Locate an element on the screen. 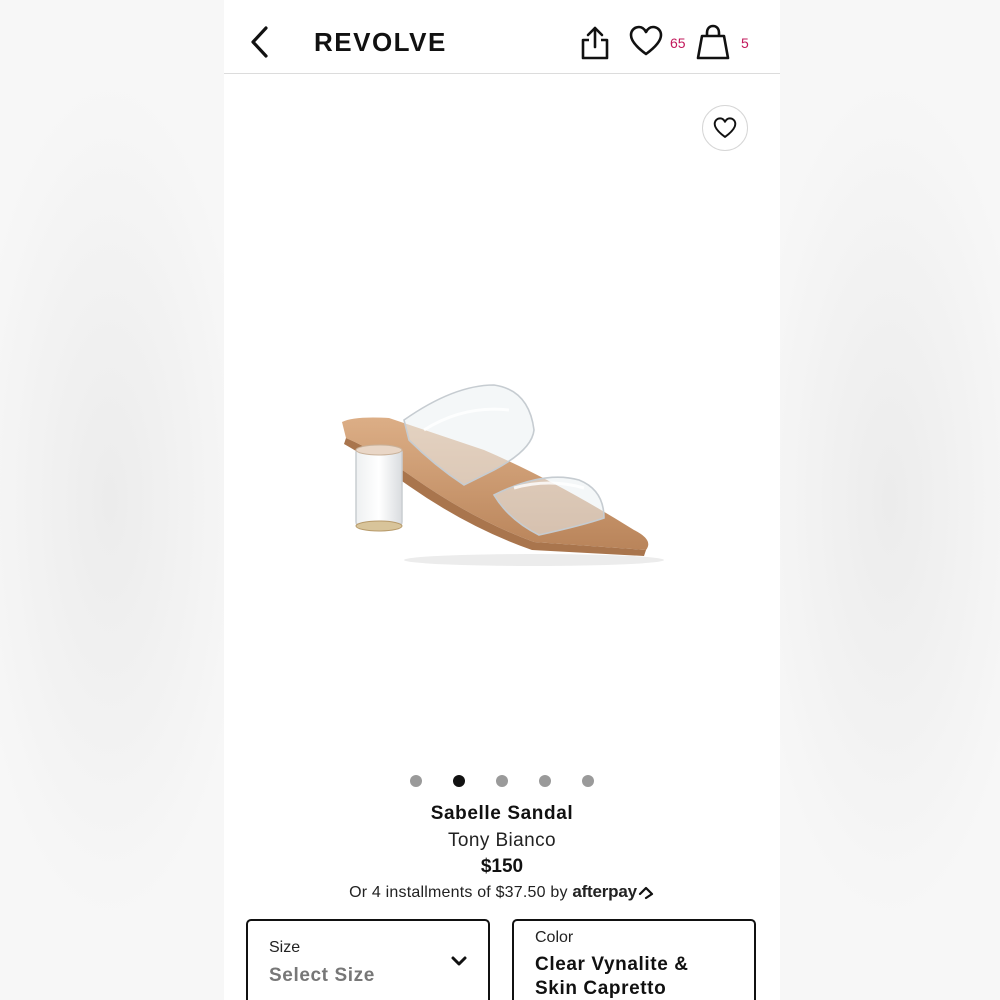 The width and height of the screenshot is (1000, 1000). image-carousel-dots is located at coordinates (503, 781).